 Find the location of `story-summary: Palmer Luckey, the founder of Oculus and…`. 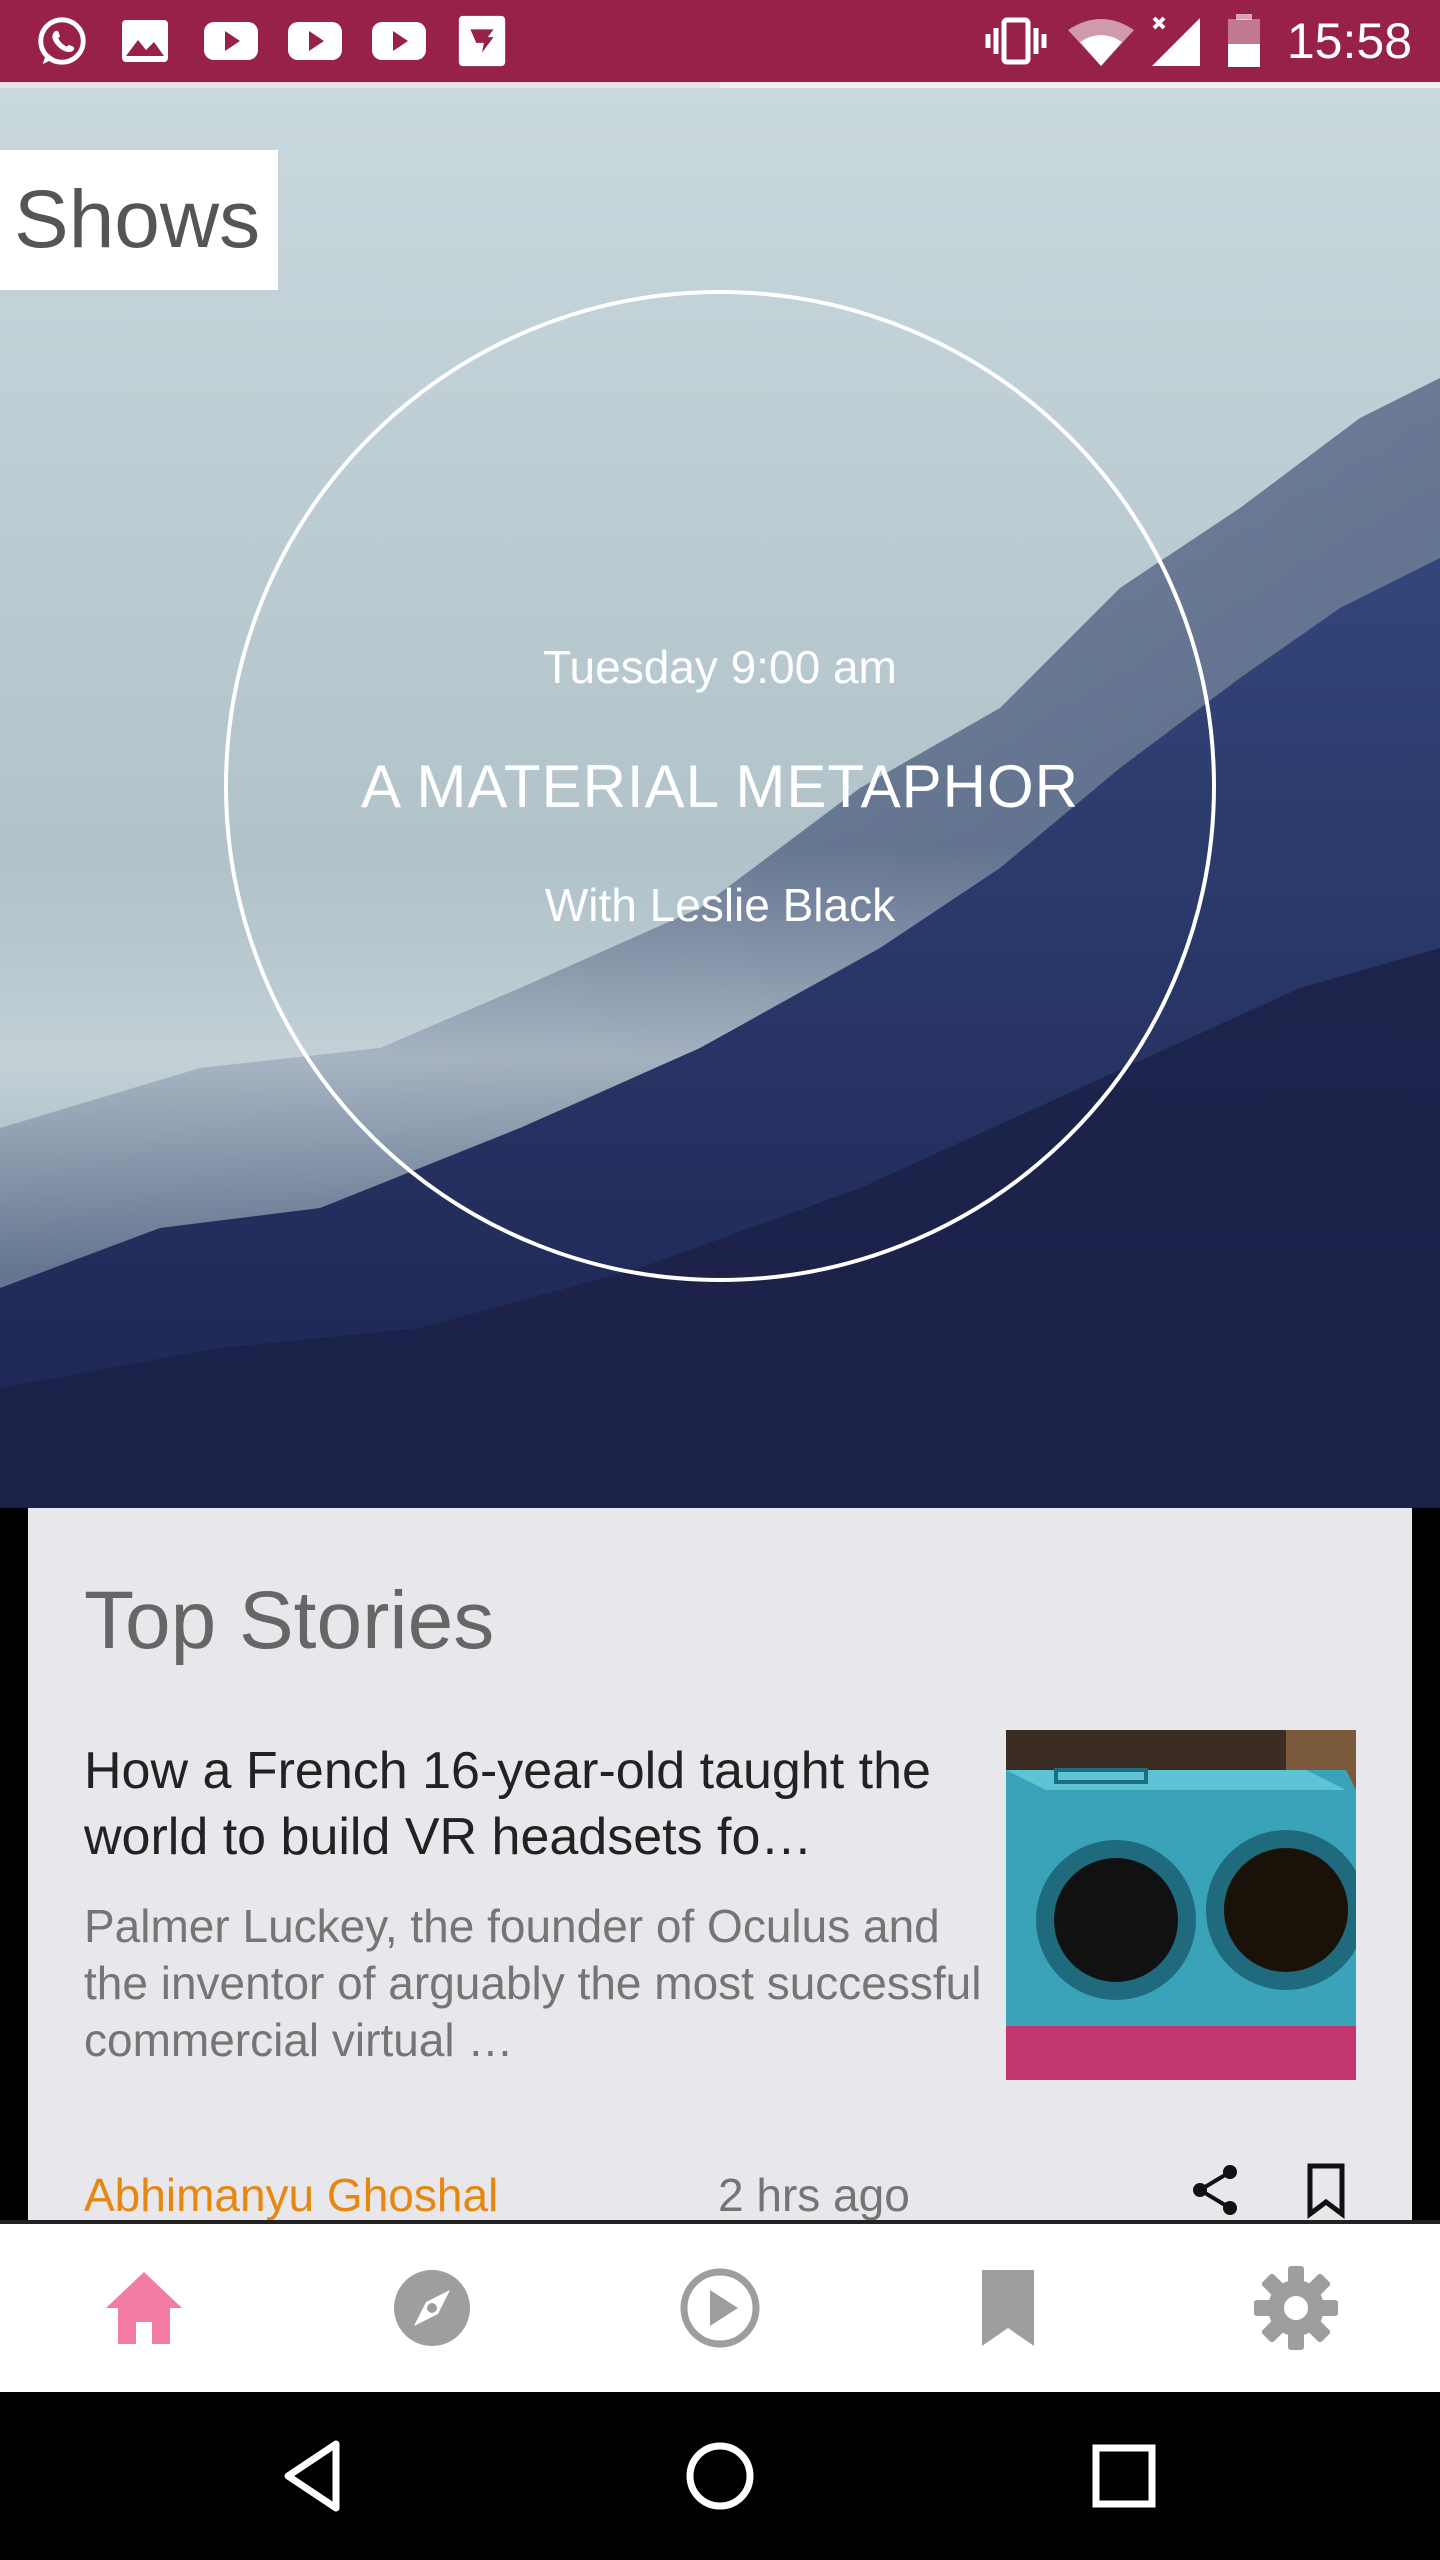

story-summary: Palmer Luckey, the founder of Oculus and… is located at coordinates (534, 1983).